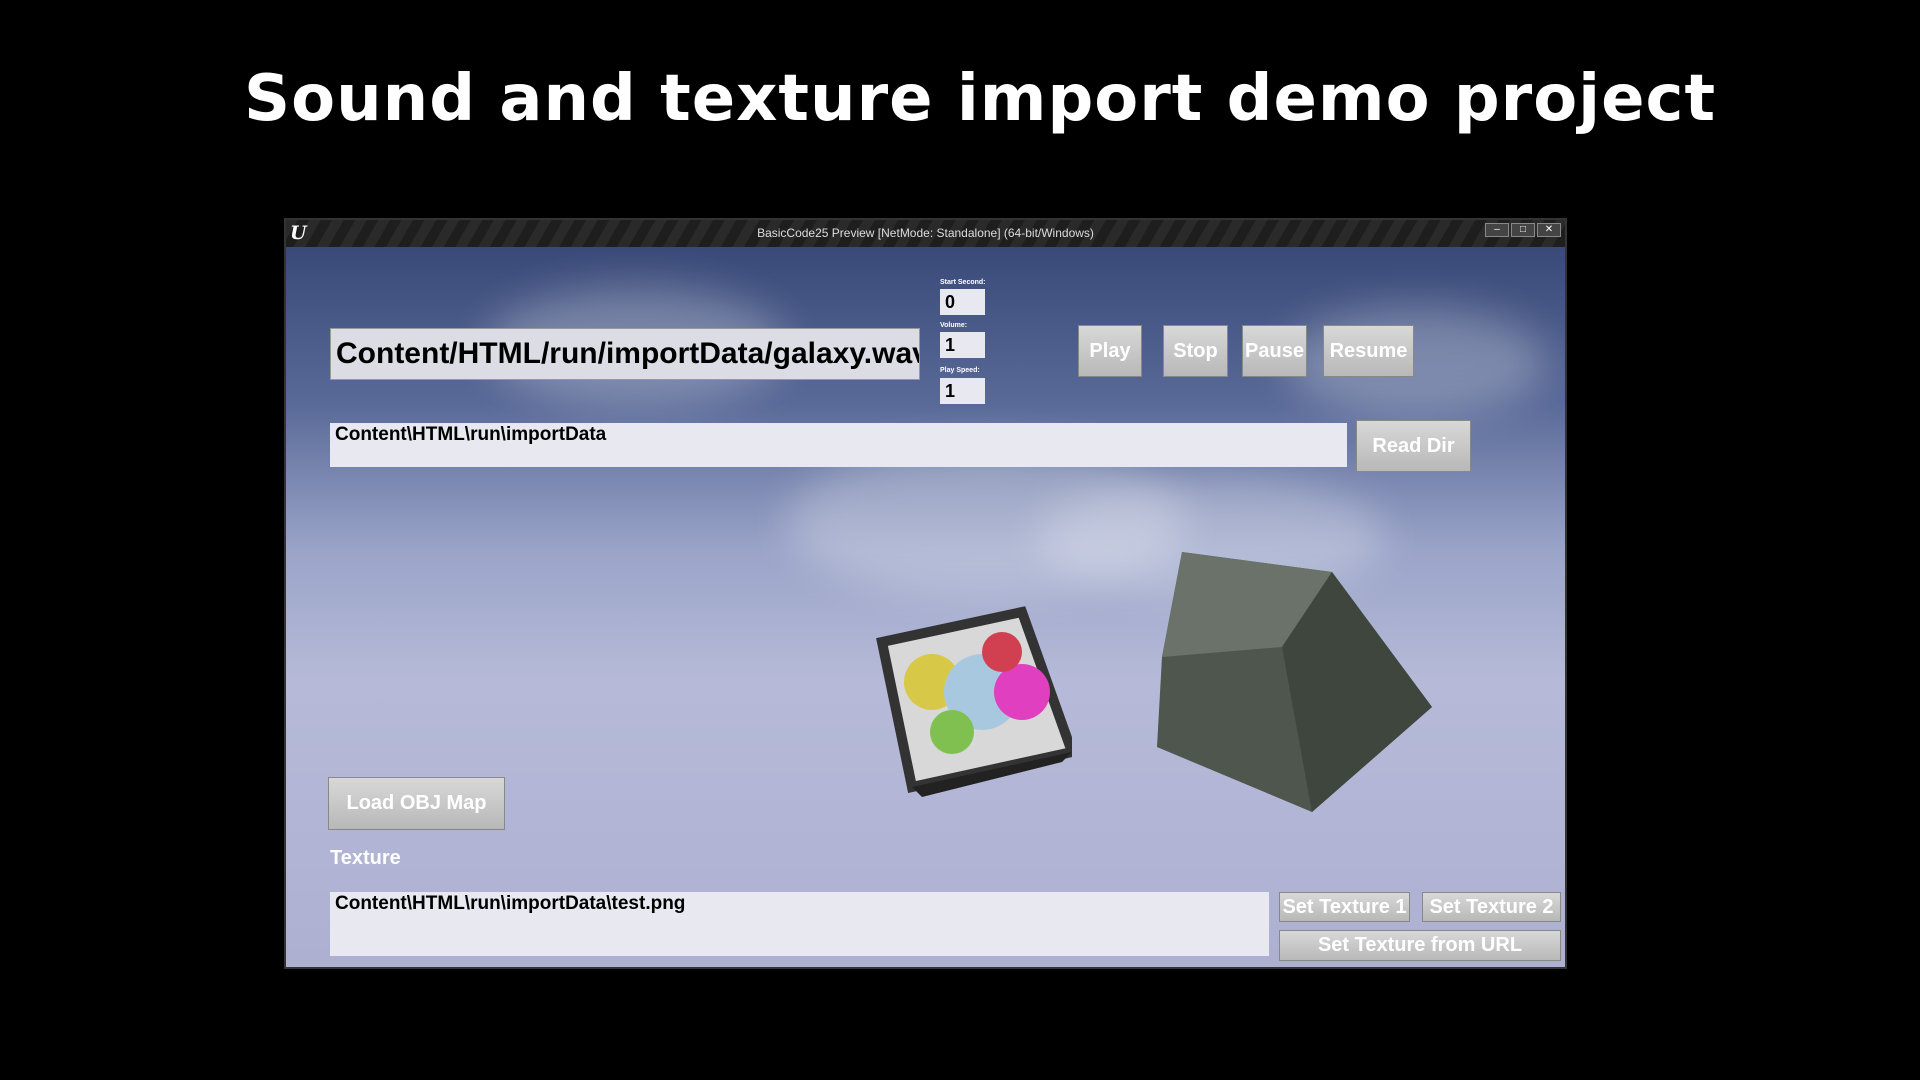 The image size is (1920, 1080). What do you see at coordinates (1497, 230) in the screenshot?
I see `minimize-button: –` at bounding box center [1497, 230].